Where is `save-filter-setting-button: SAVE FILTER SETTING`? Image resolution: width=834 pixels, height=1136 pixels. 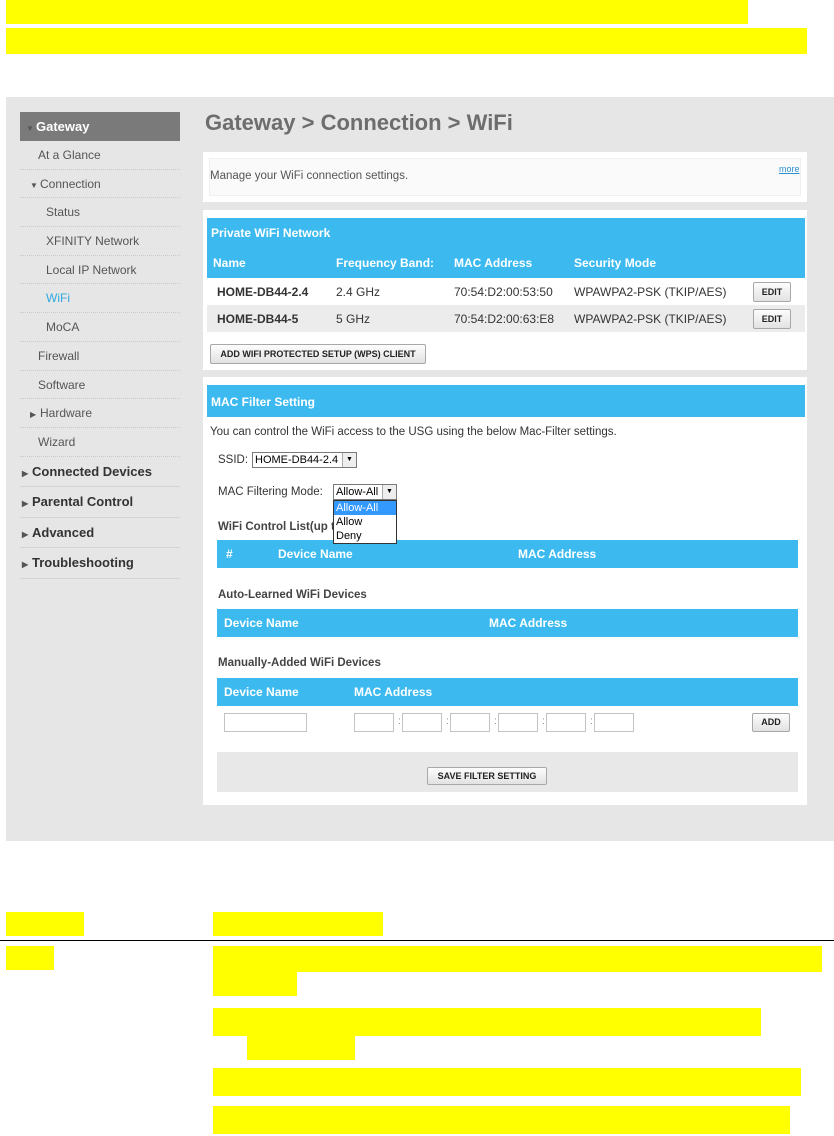 save-filter-setting-button: SAVE FILTER SETTING is located at coordinates (487, 776).